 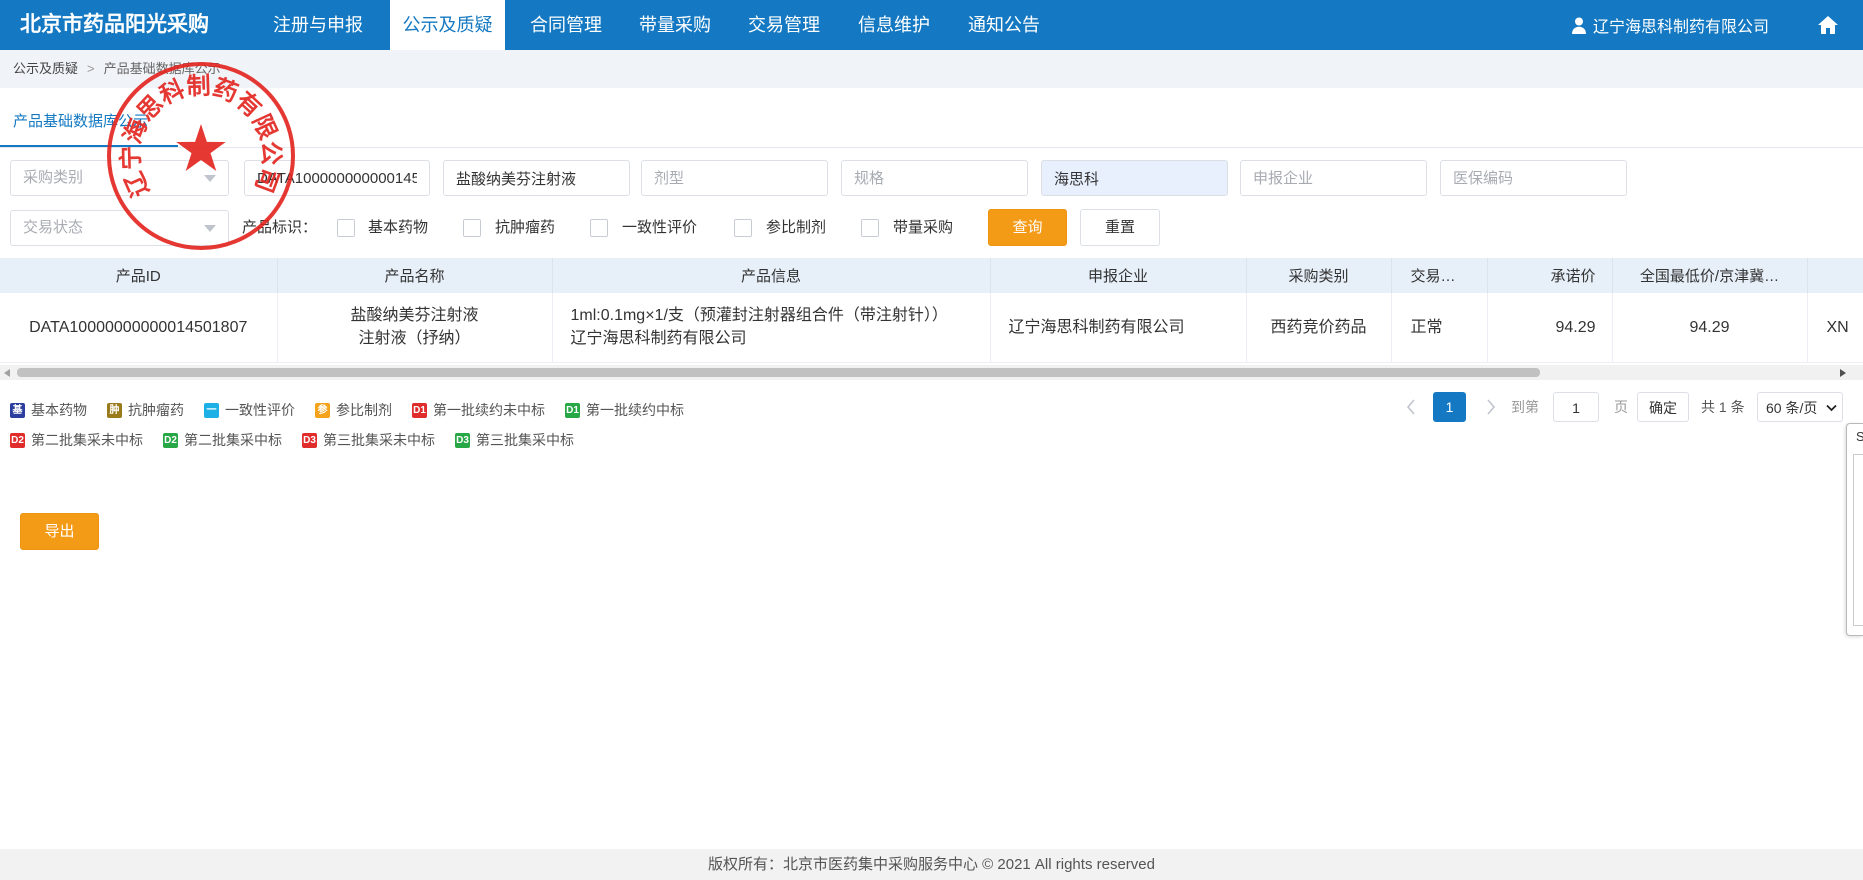 I want to click on cell-purchase-category: 西药竞价药品, so click(x=1319, y=328).